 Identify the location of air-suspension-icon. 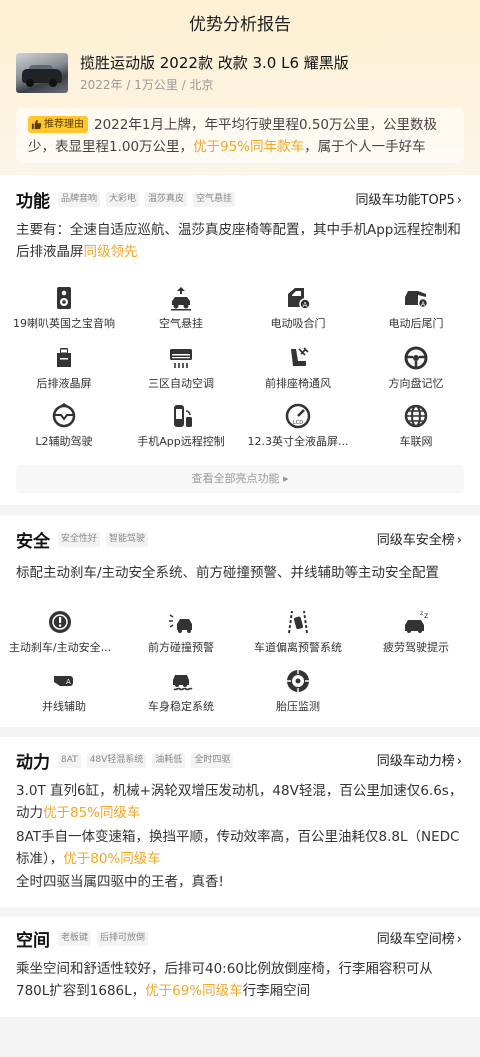
(181, 299).